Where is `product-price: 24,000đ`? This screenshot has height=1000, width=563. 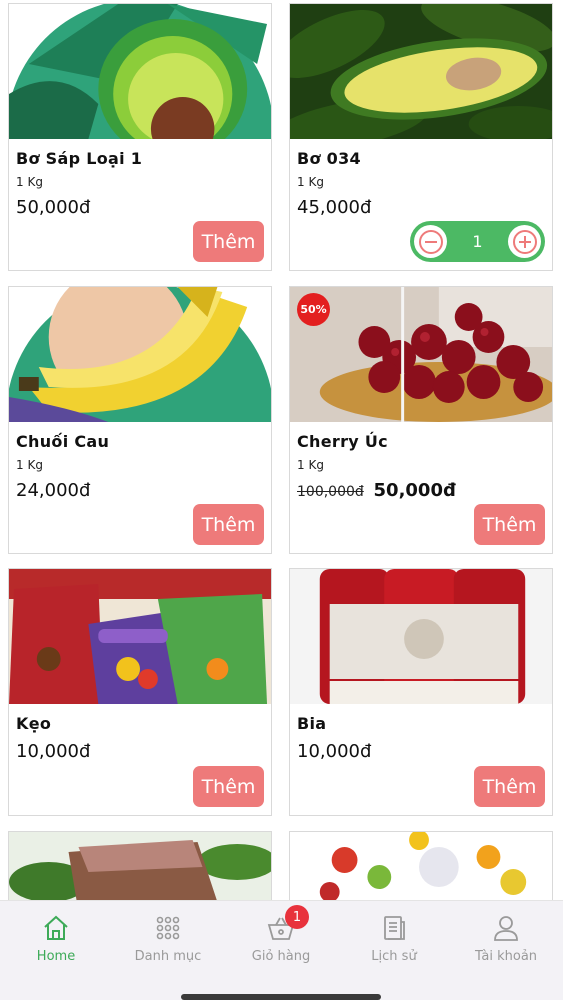
product-price: 24,000đ is located at coordinates (53, 490).